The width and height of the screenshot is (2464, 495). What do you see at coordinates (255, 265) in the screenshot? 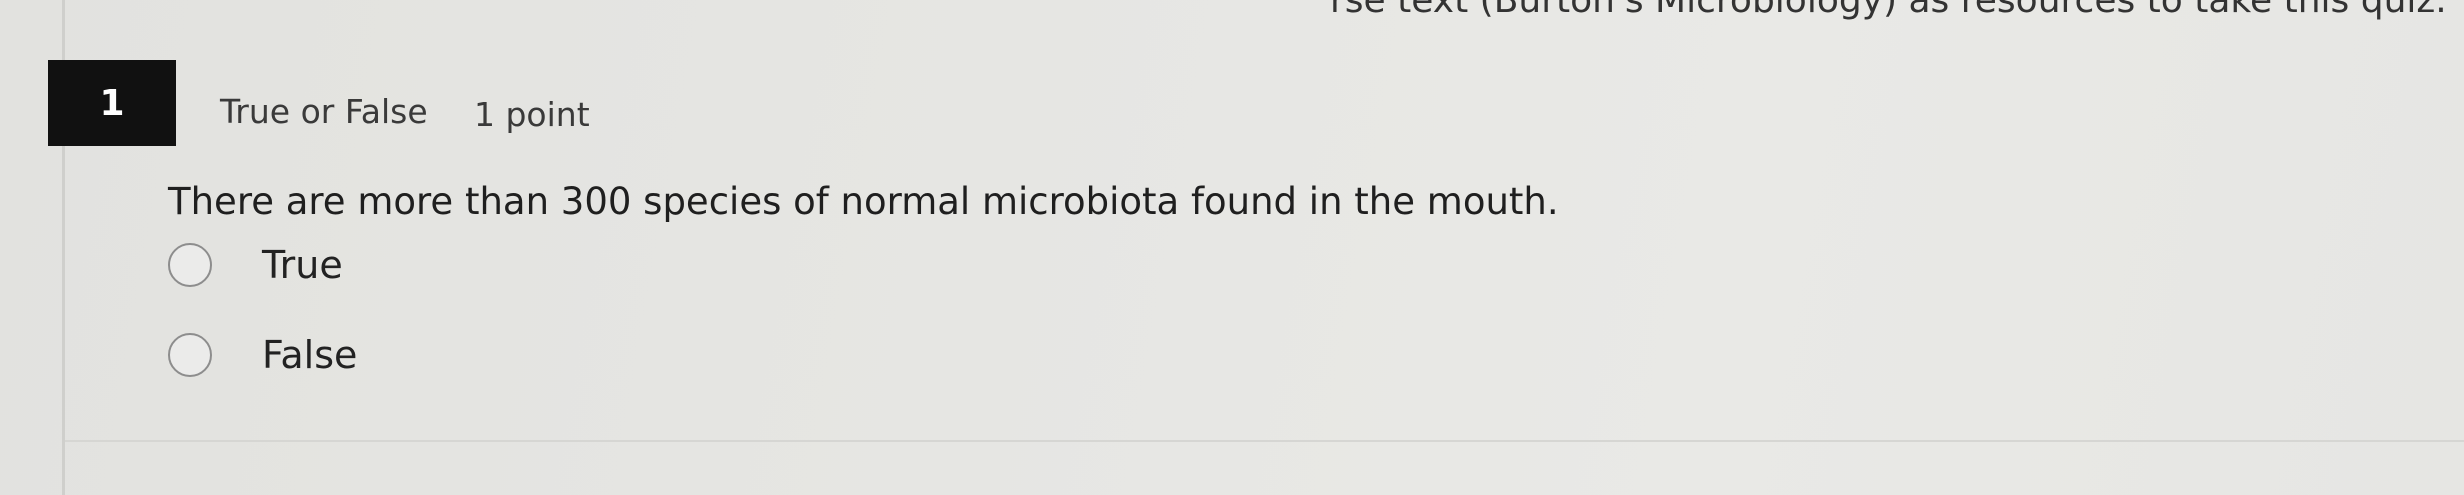
I see `answer-option-true: True` at bounding box center [255, 265].